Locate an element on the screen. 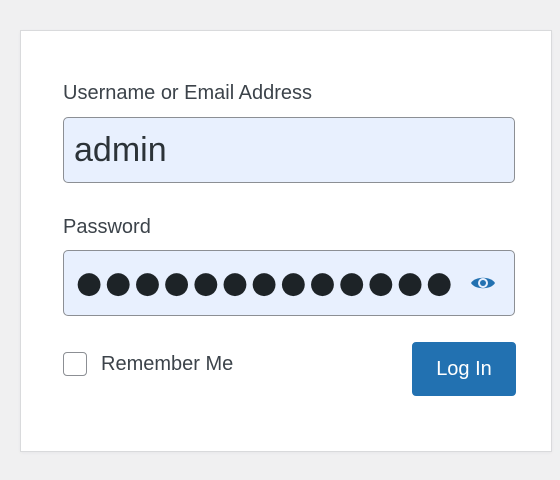 The image size is (560, 480). username-label: Username or Email Address is located at coordinates (187, 93).